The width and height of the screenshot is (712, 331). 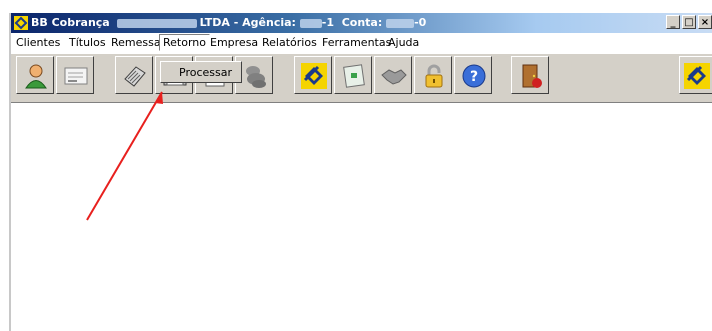 I want to click on toolbar-titulos-button, so click(x=75, y=75).